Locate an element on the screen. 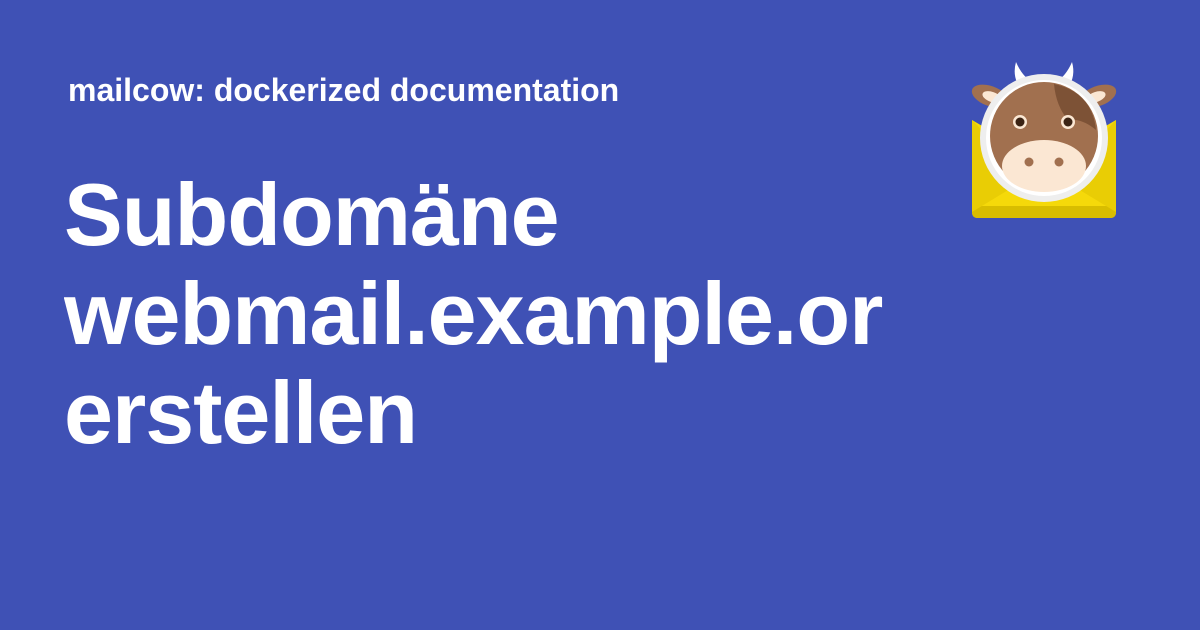 The width and height of the screenshot is (1200, 630). site-name: mailcow: dockerized documentation is located at coordinates (344, 90).